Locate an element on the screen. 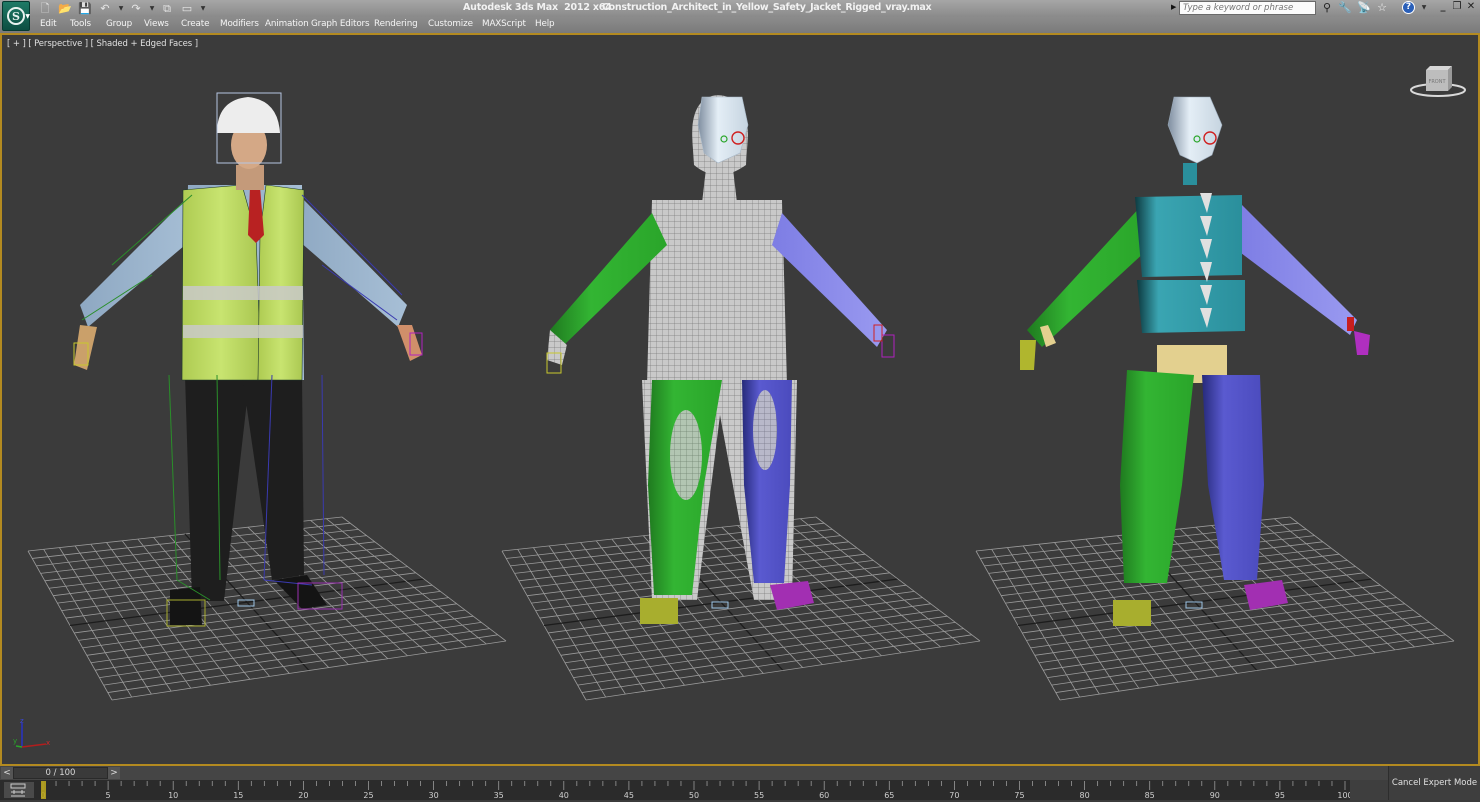  x-axis-label: x is located at coordinates (48, 743).